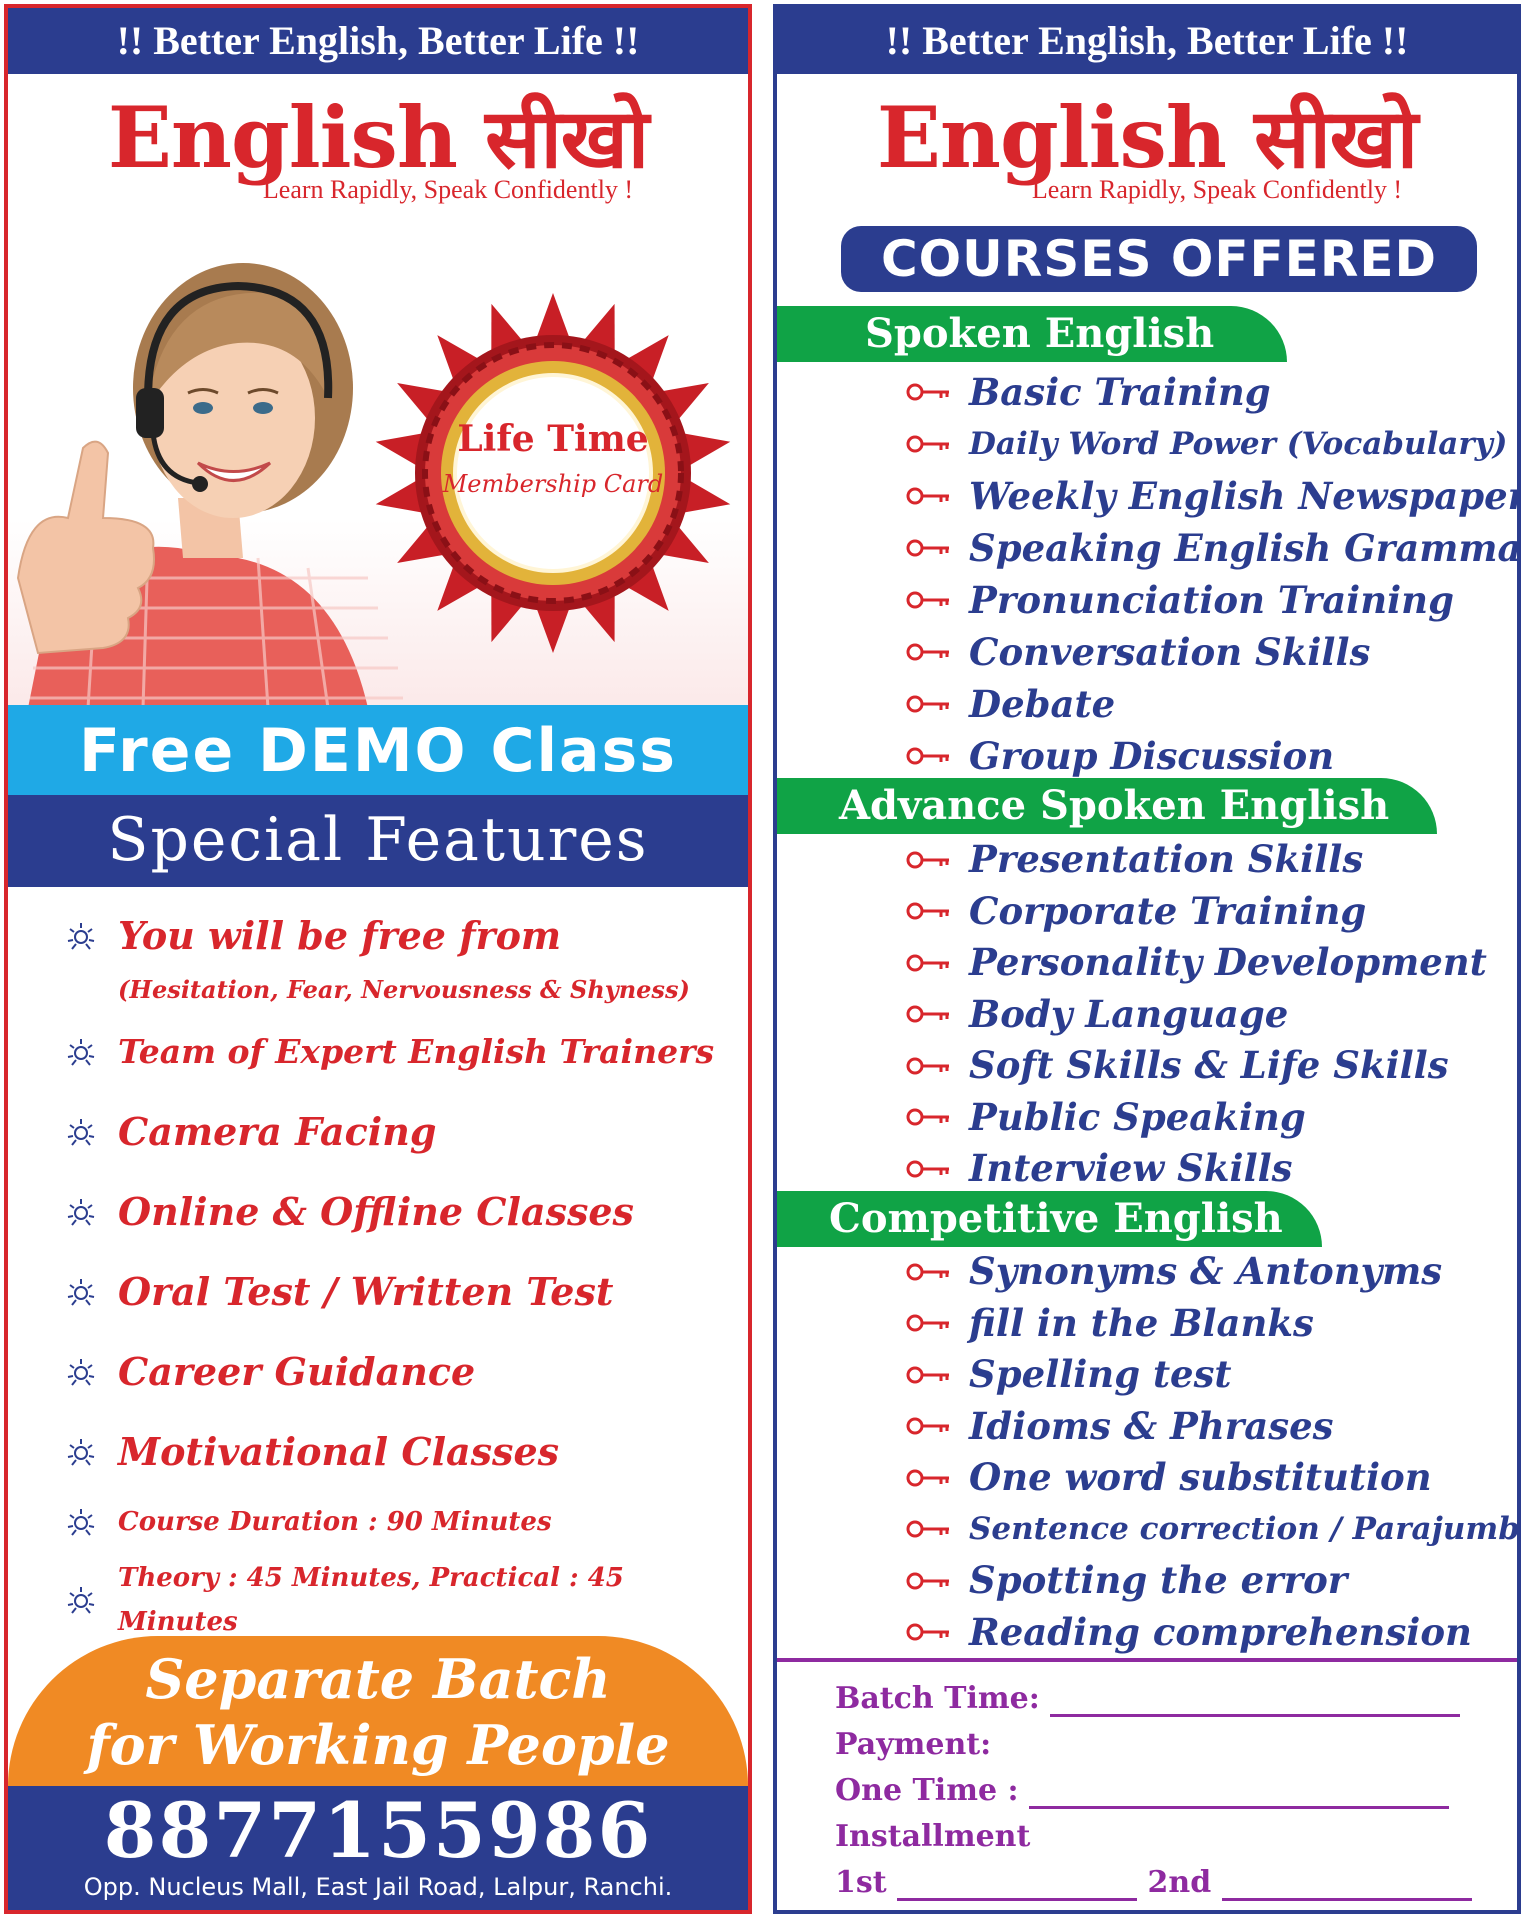 Image resolution: width=1526 pixels, height=1920 pixels. I want to click on course-item: Interview Skills, so click(1211, 1169).